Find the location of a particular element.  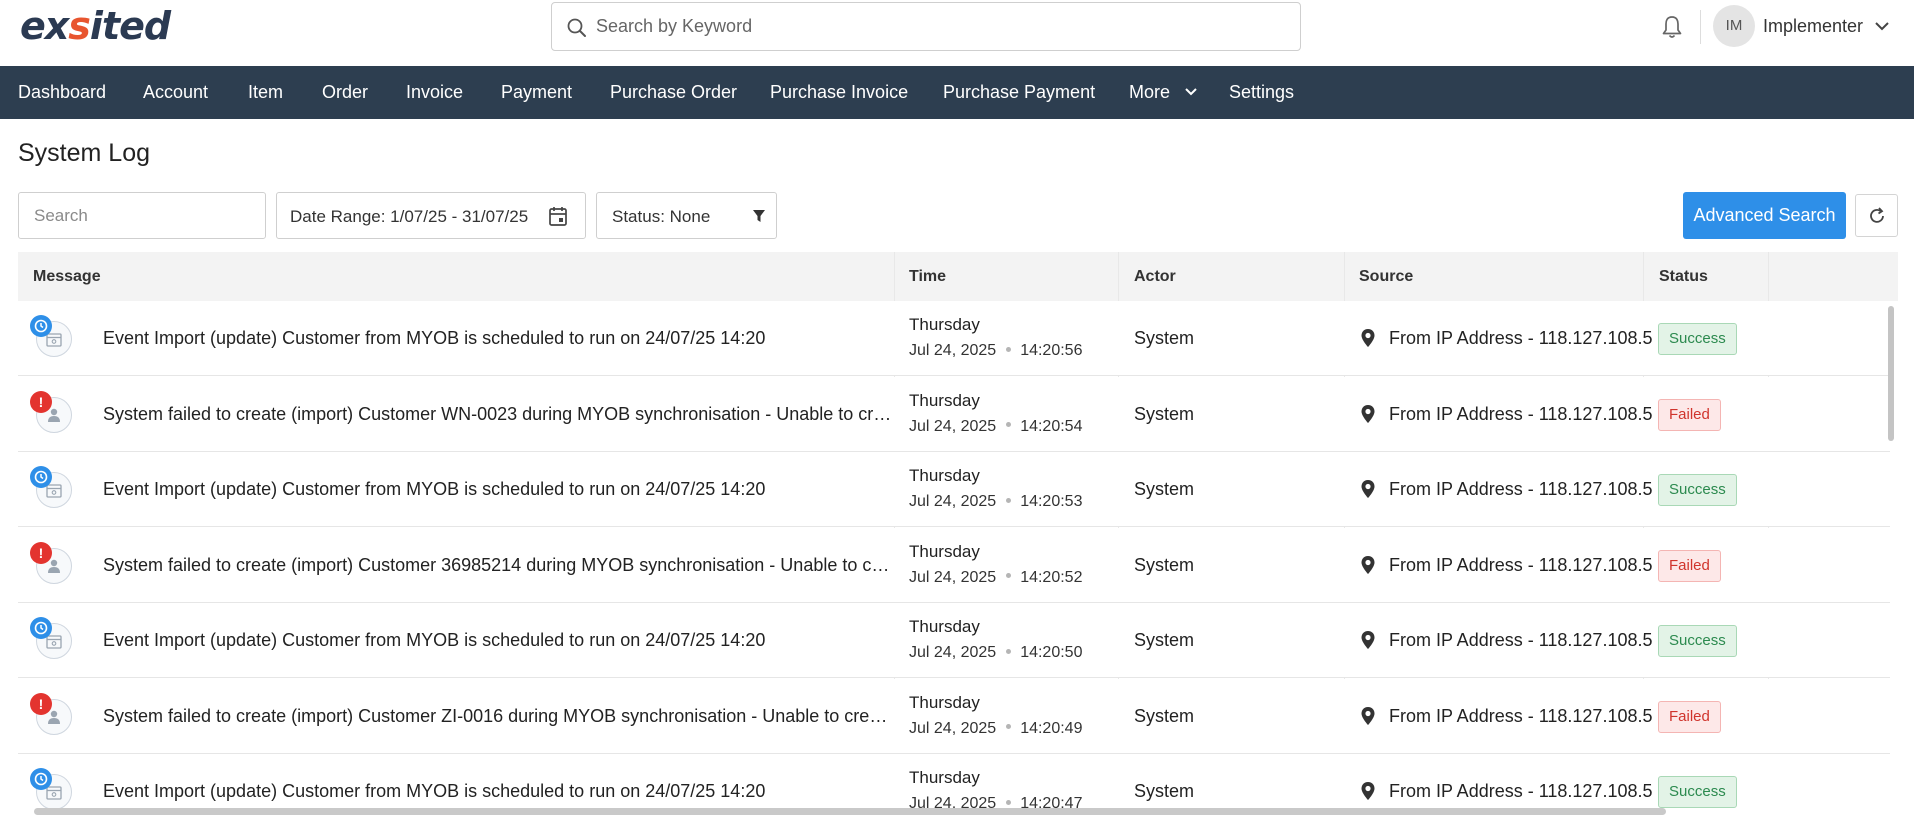

nav-item-purchase-payment: Purchase Payment is located at coordinates (1019, 92).